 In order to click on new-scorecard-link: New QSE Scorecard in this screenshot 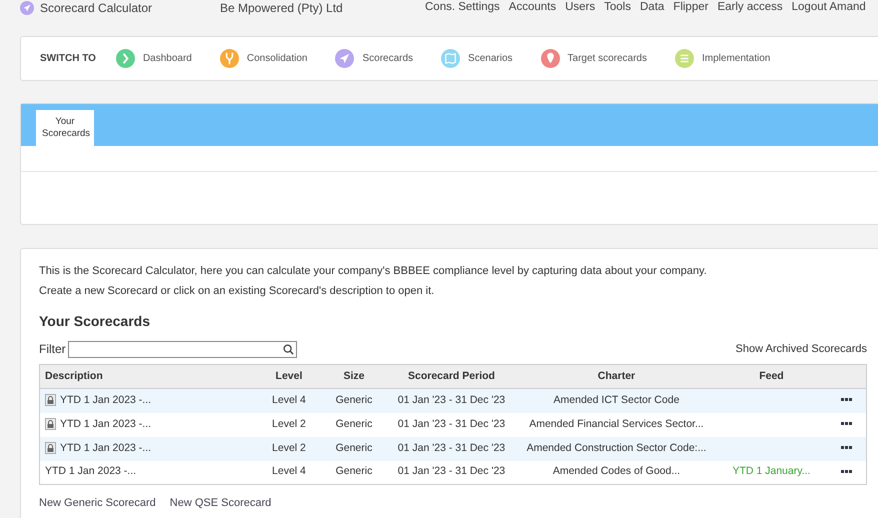, I will do `click(221, 503)`.